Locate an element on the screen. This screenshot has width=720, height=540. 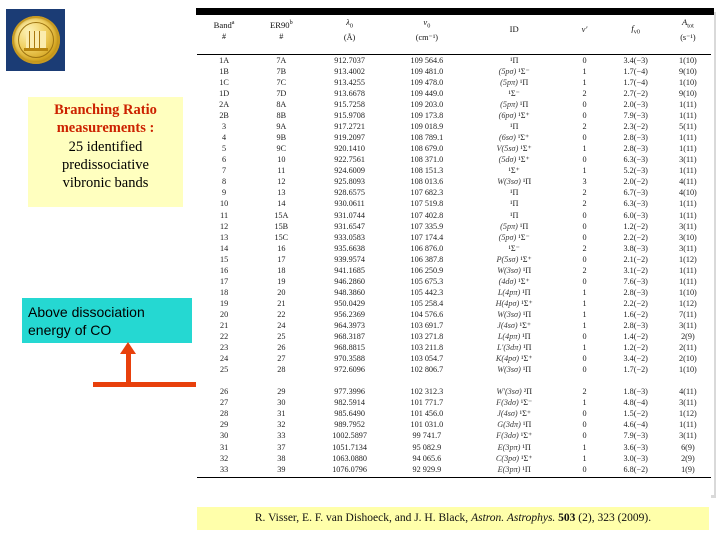
cell-wavenumber: 105 258.4 is located at coordinates (427, 303).